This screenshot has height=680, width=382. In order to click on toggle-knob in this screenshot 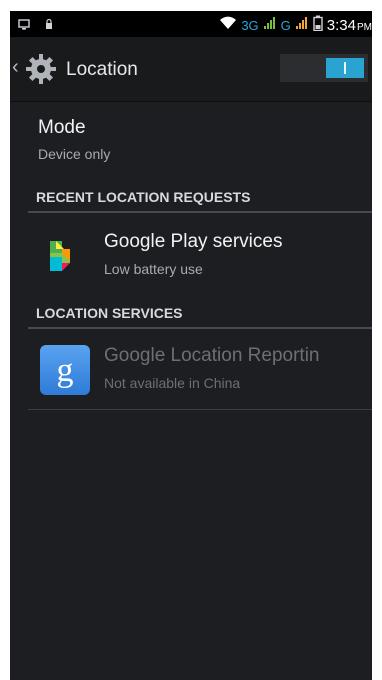, I will do `click(345, 68)`.